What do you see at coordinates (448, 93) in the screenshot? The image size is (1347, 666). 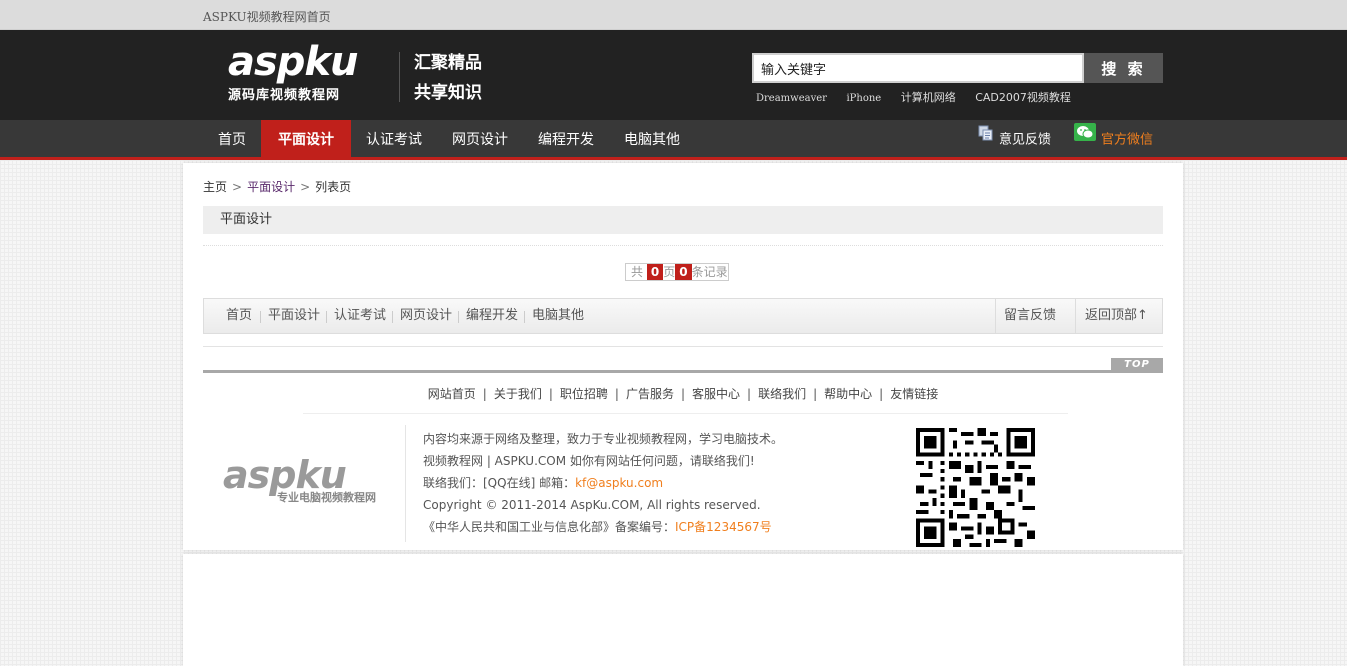 I see `slogan-line-2: 共享知识` at bounding box center [448, 93].